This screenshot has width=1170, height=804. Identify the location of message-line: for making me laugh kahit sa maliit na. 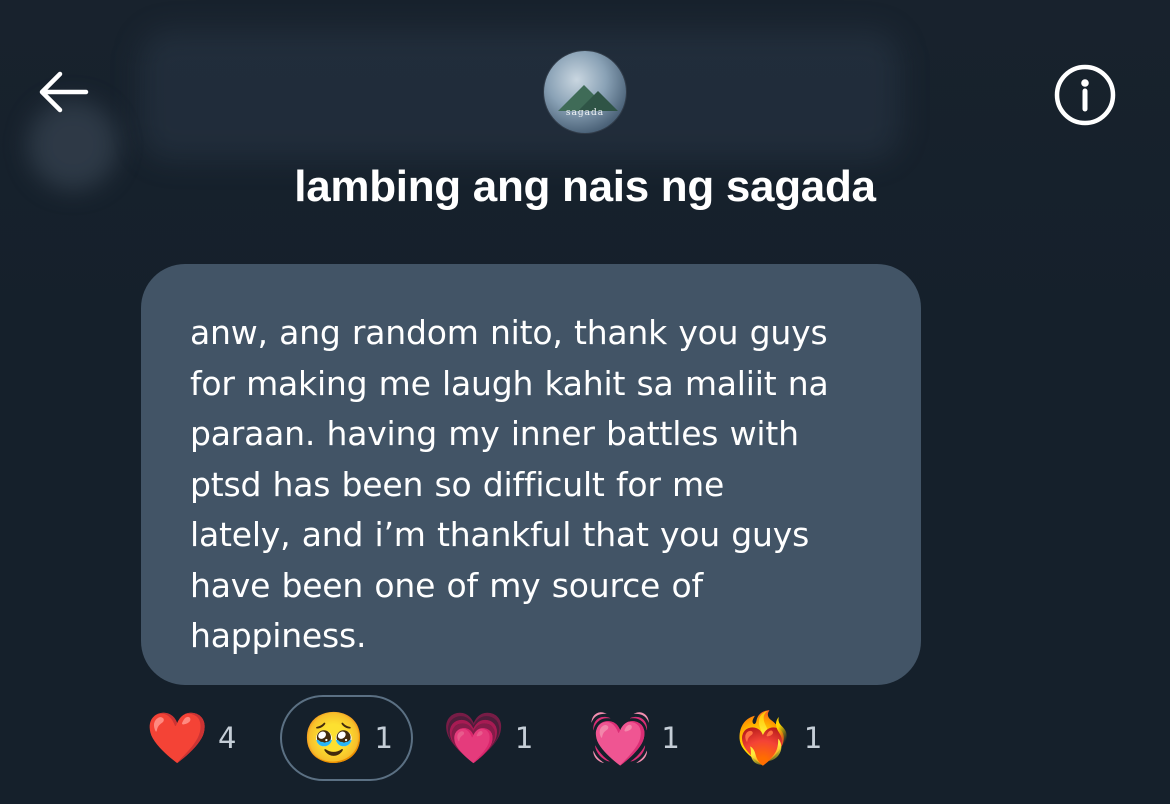
(509, 383).